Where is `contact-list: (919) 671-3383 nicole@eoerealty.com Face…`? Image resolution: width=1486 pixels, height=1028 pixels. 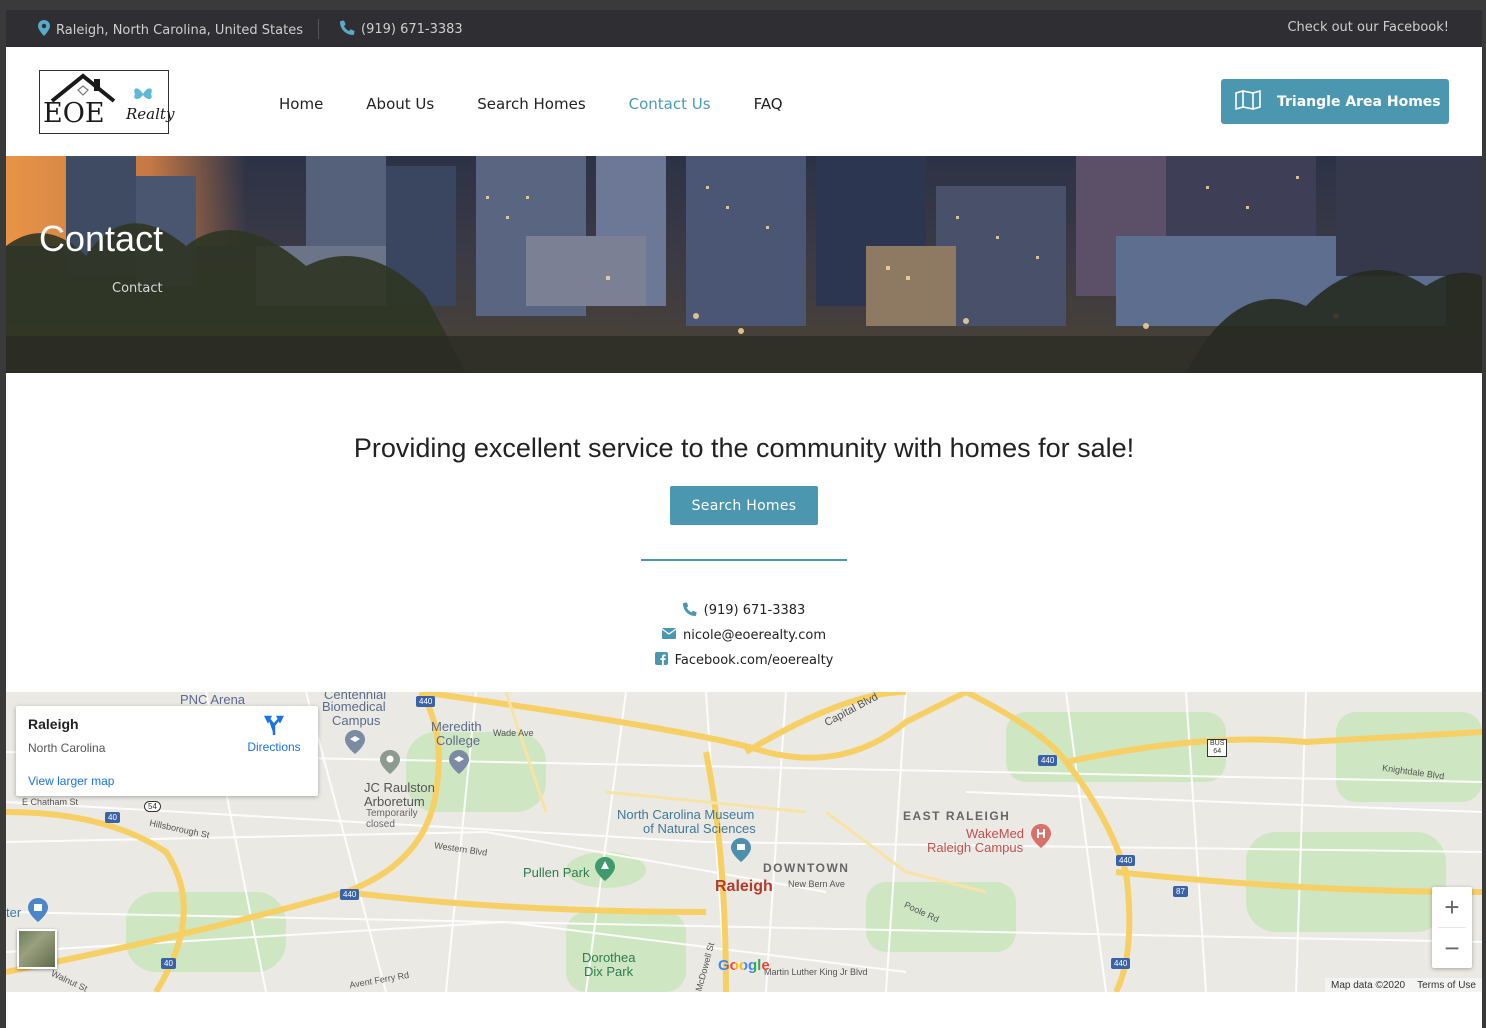
contact-list: (919) 671-3383 nicole@eoerealty.com Face… is located at coordinates (744, 635).